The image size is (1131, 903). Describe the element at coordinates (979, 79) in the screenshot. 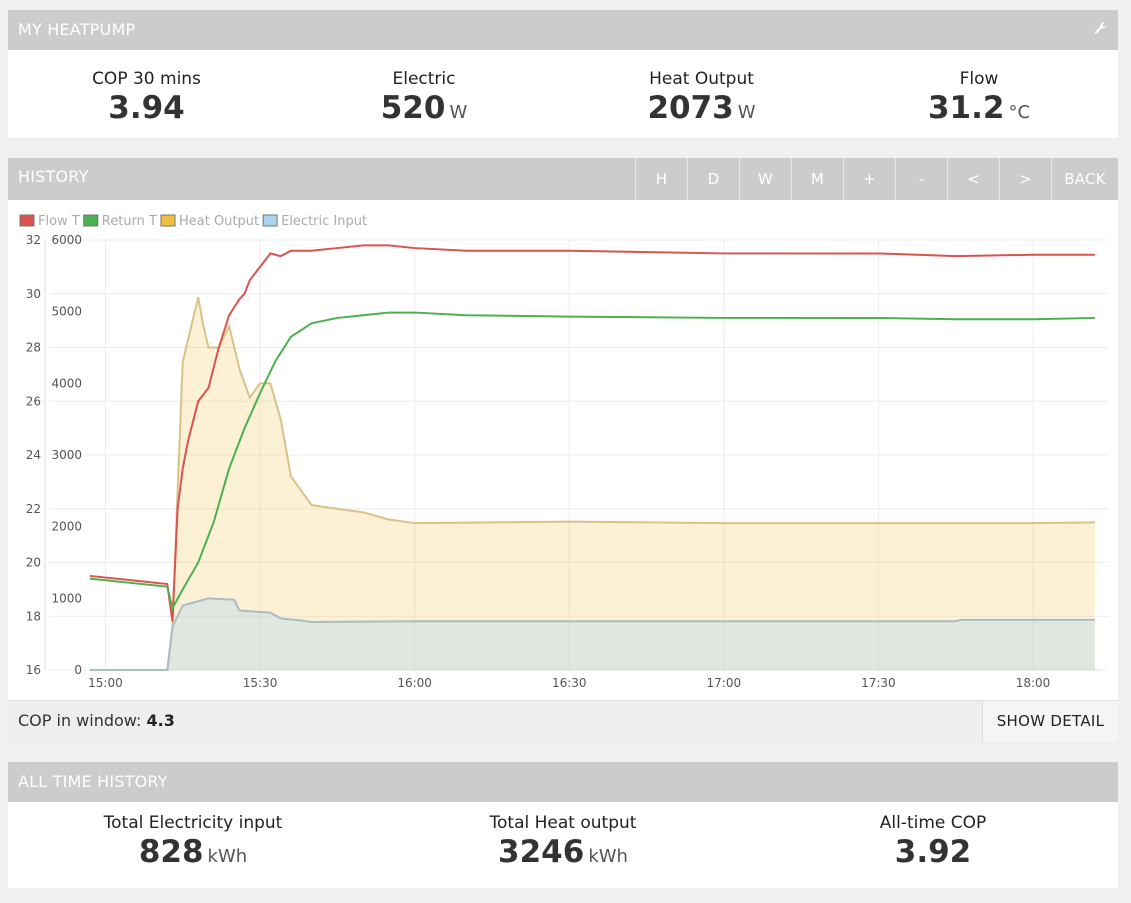

I see `stat-label: Flow` at that location.